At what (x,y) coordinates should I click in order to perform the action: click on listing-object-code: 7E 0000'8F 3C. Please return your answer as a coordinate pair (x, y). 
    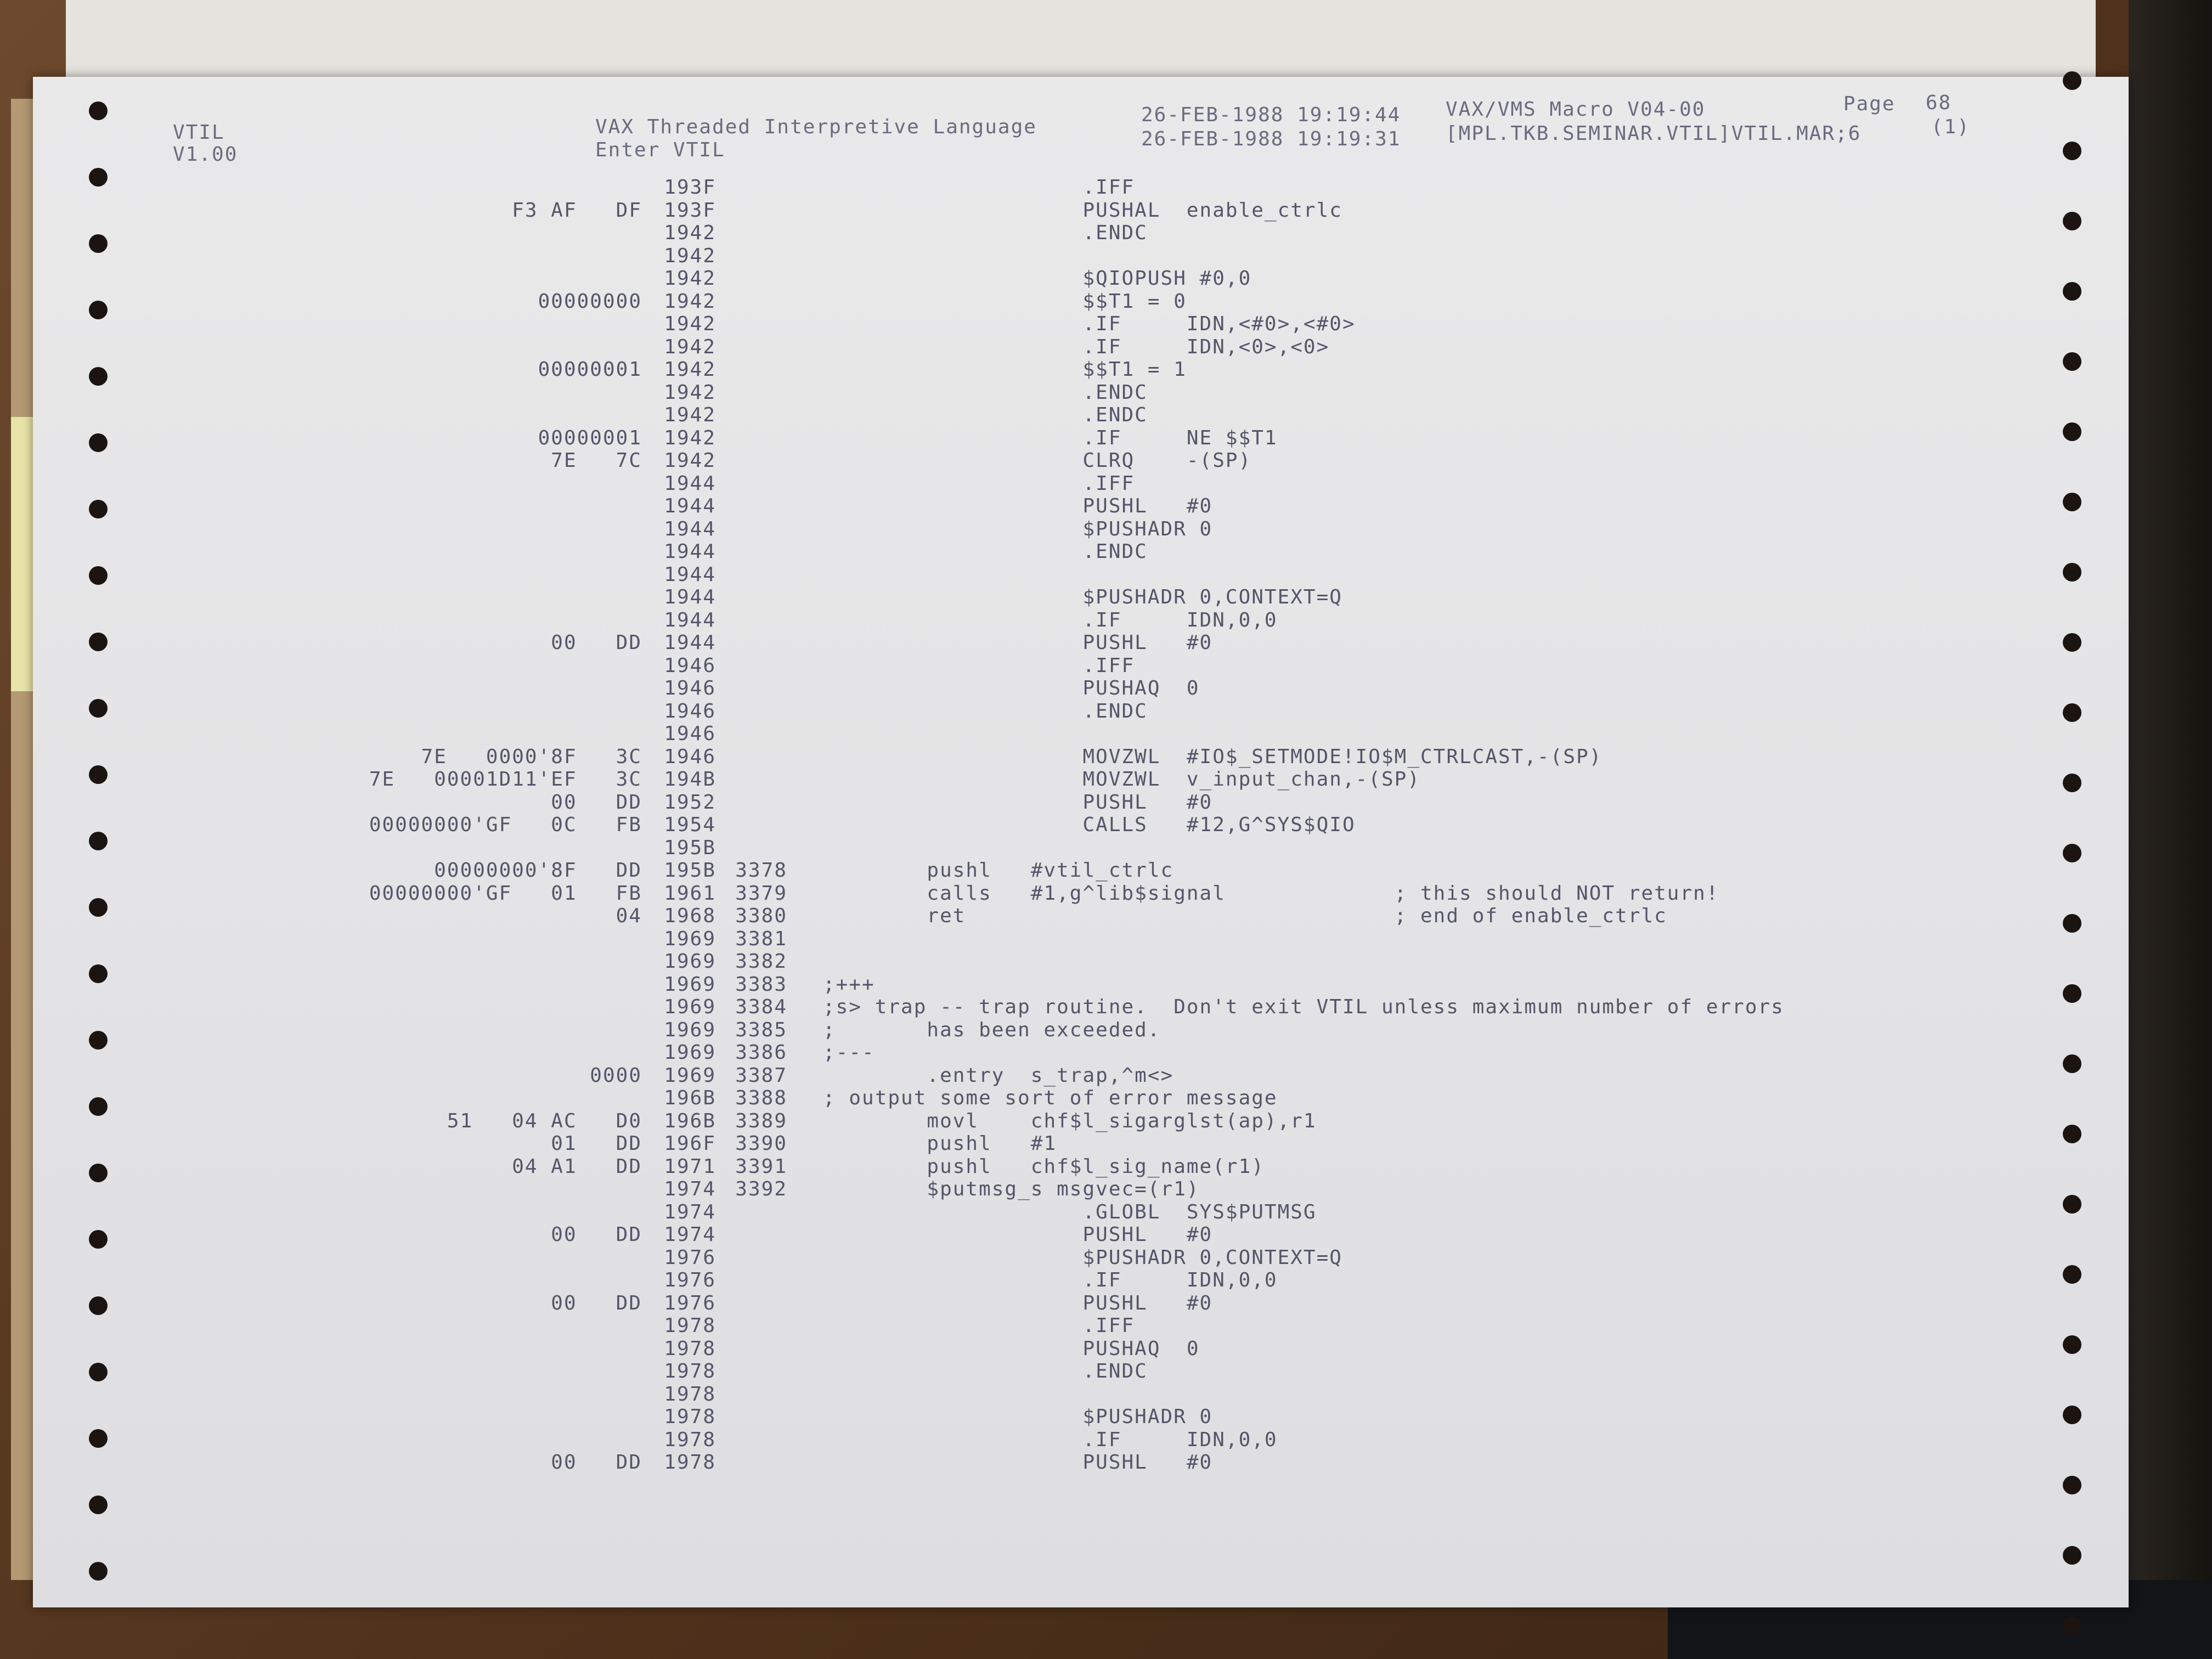
    Looking at the image, I should click on (531, 756).